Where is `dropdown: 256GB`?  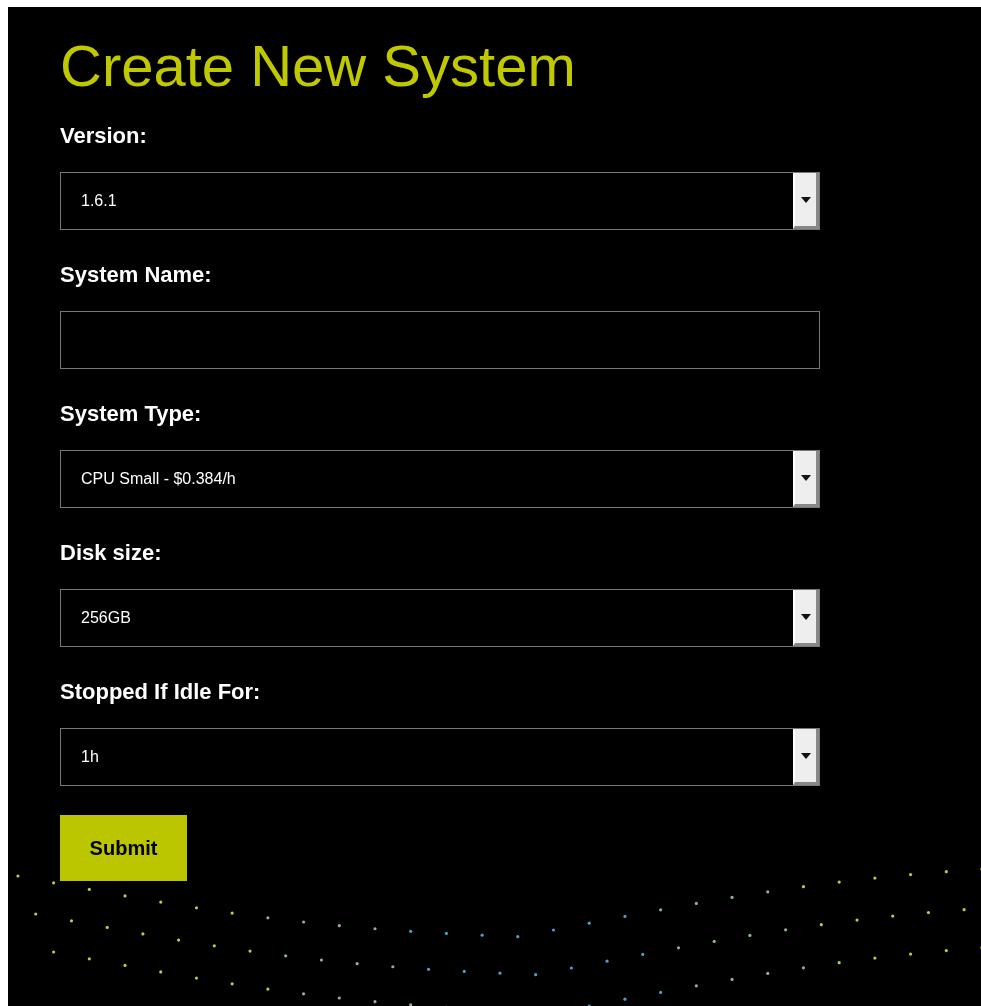 dropdown: 256GB is located at coordinates (440, 618).